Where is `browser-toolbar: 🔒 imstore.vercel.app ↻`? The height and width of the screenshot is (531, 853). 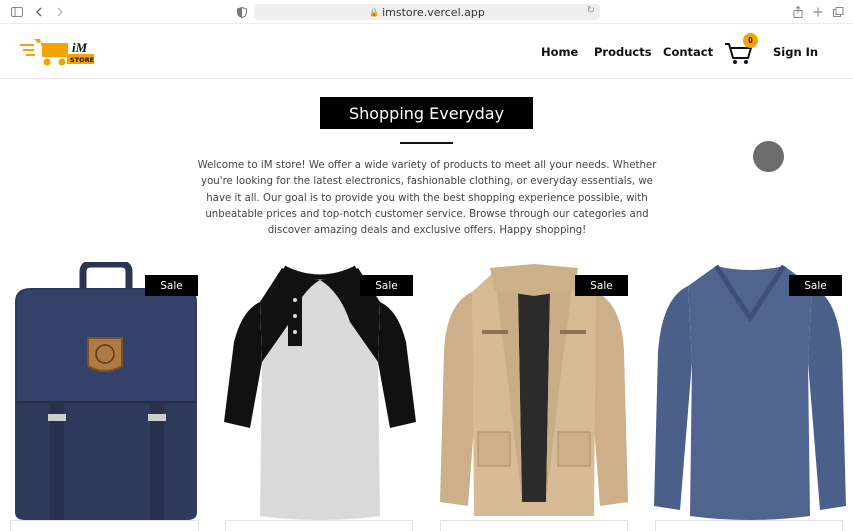 browser-toolbar: 🔒 imstore.vercel.app ↻ is located at coordinates (426, 12).